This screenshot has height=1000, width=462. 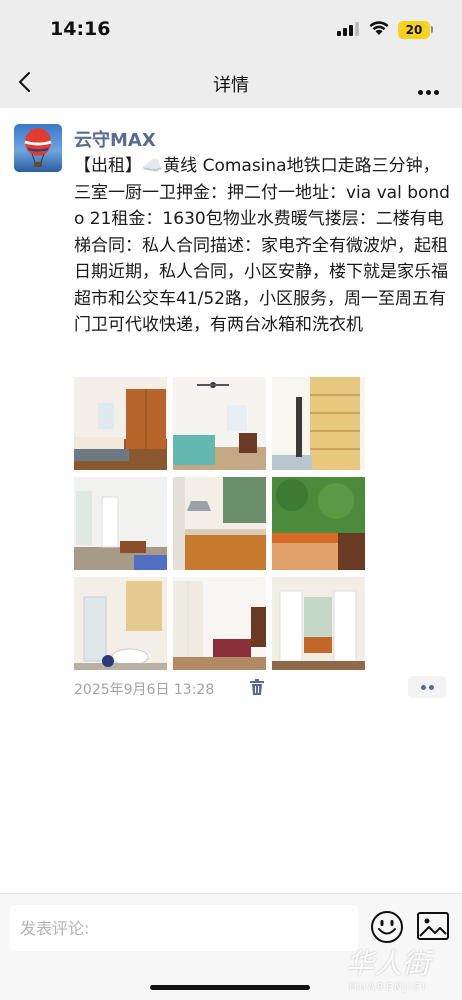 What do you see at coordinates (257, 687) in the screenshot?
I see `trash-icon` at bounding box center [257, 687].